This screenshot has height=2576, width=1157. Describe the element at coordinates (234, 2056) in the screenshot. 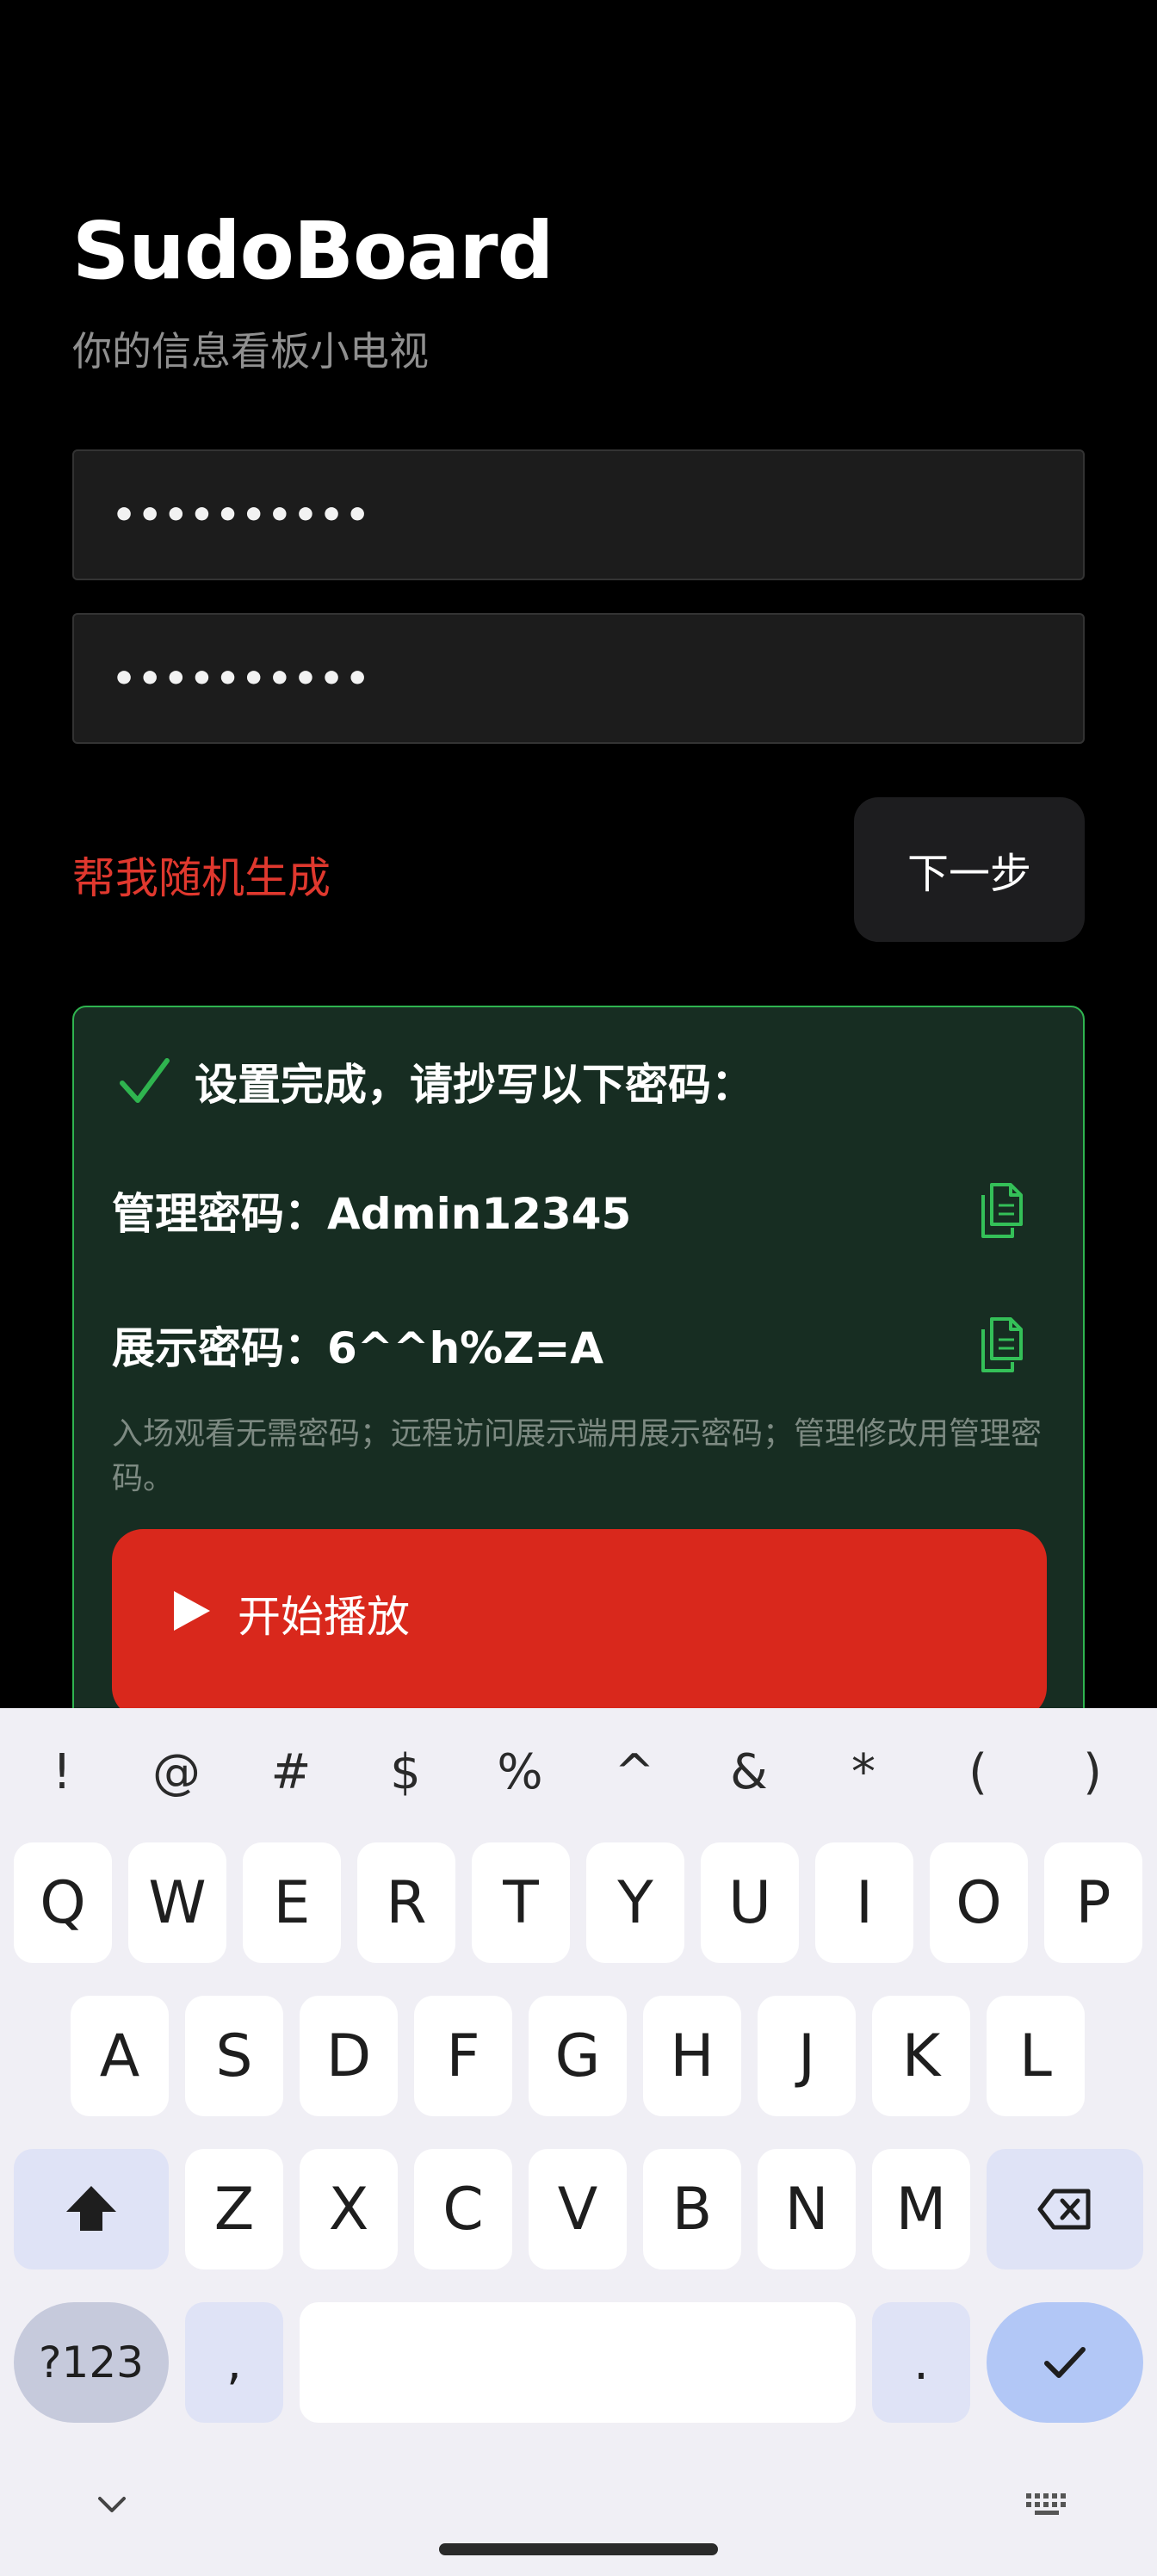

I see `key-s: S` at that location.